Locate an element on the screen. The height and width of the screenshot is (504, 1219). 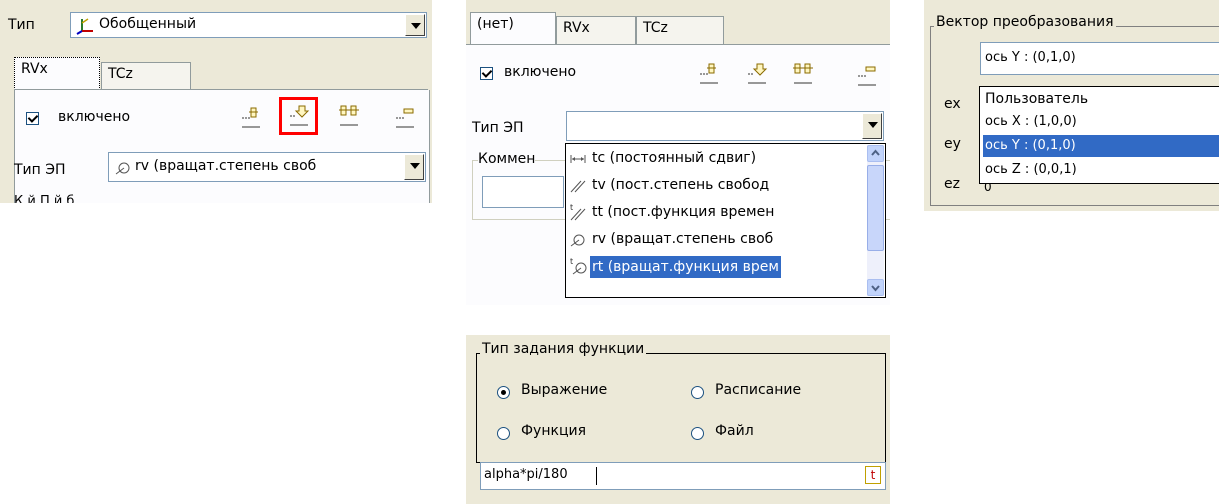
t-icon: t is located at coordinates (873, 475).